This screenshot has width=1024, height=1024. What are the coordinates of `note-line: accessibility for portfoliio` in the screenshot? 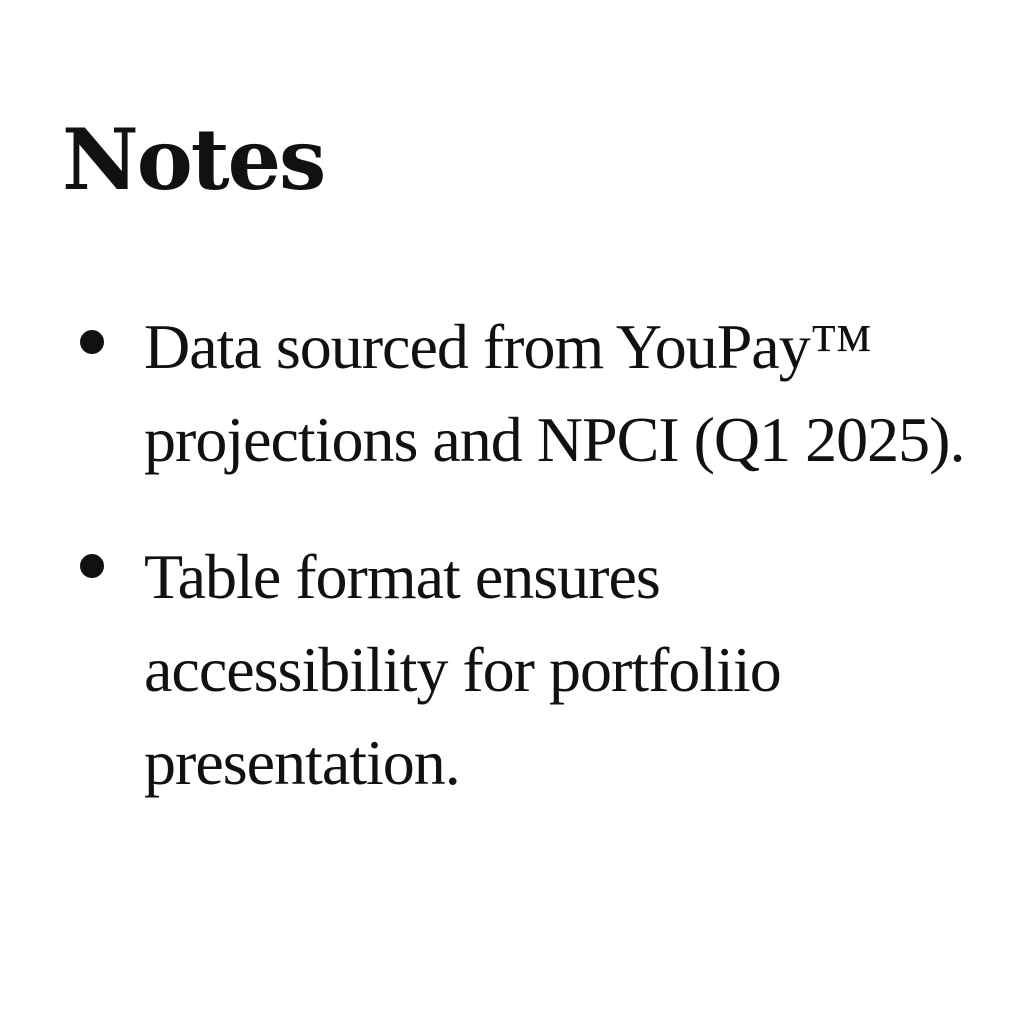 It's located at (463, 669).